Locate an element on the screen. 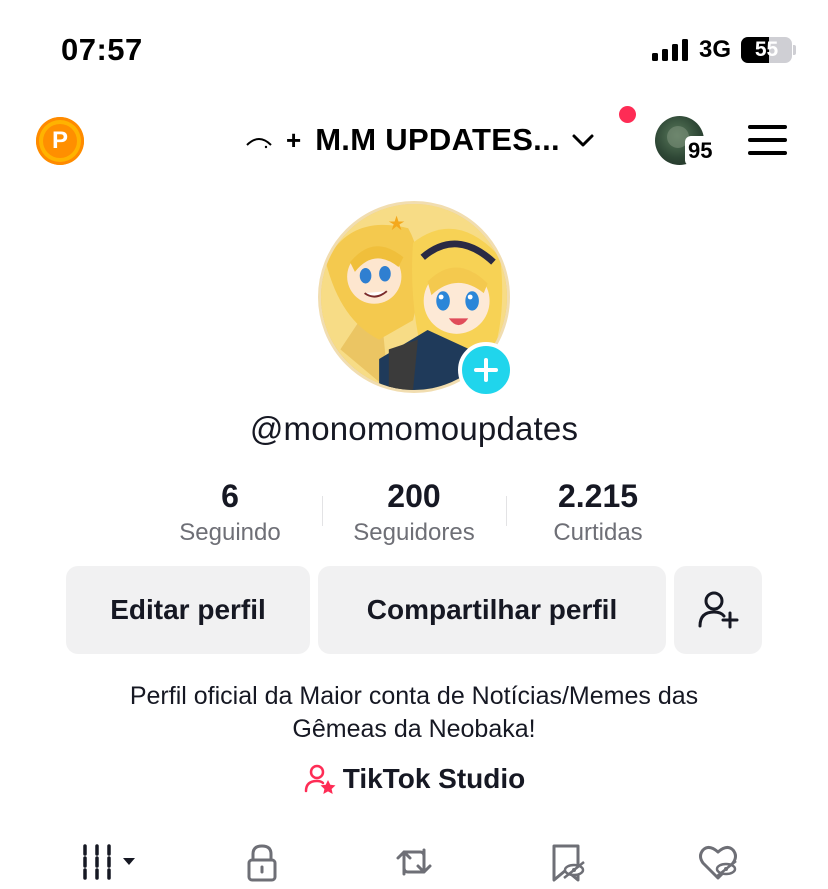  tab-reposts is located at coordinates (414, 862).